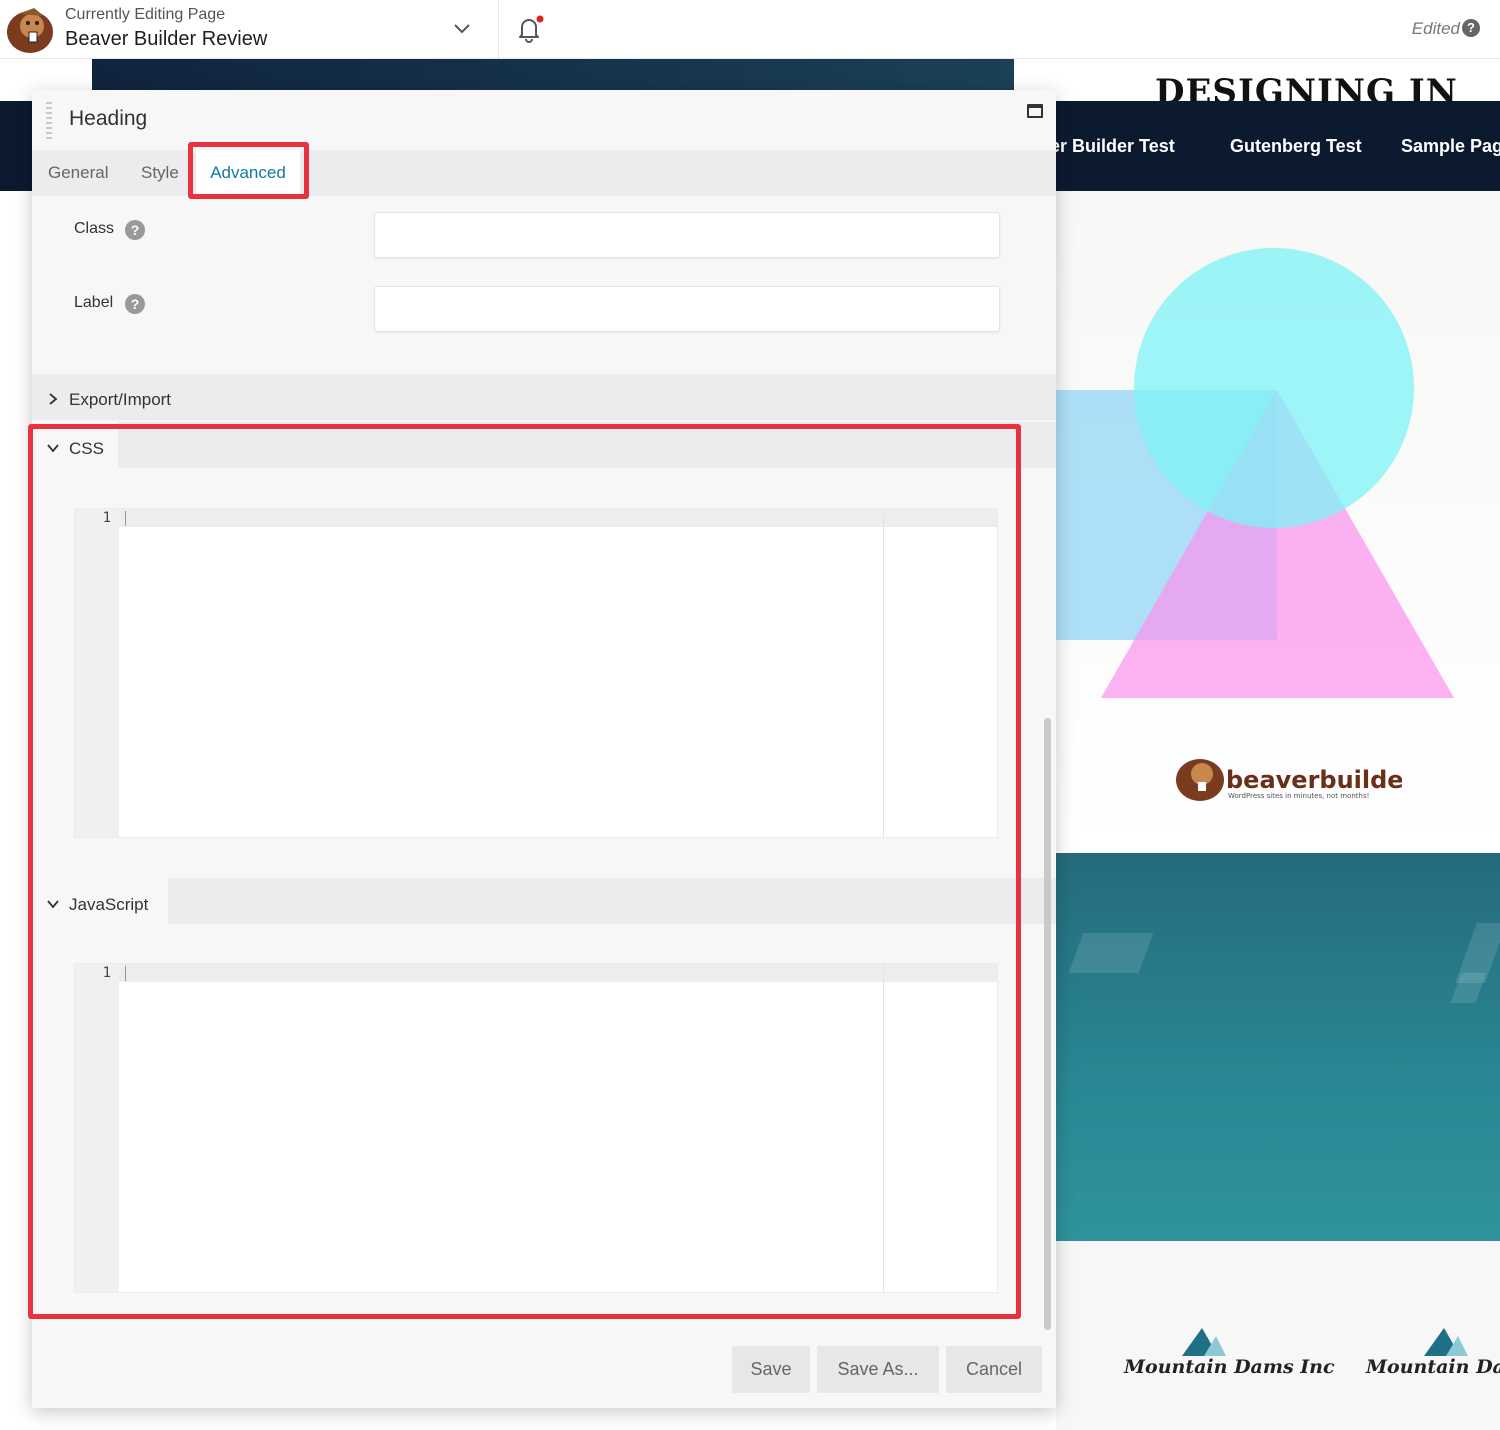 The image size is (1500, 1430). Describe the element at coordinates (120, 400) in the screenshot. I see `export-import-title: Export/Import` at that location.